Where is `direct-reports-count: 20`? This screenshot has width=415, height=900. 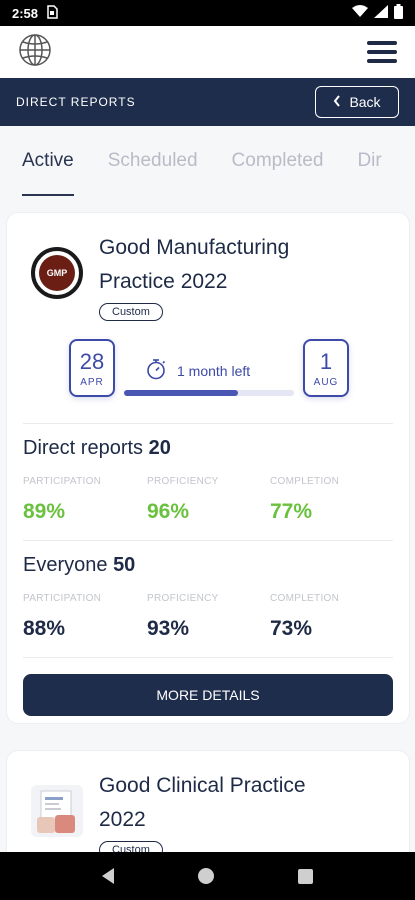 direct-reports-count: 20 is located at coordinates (159, 448).